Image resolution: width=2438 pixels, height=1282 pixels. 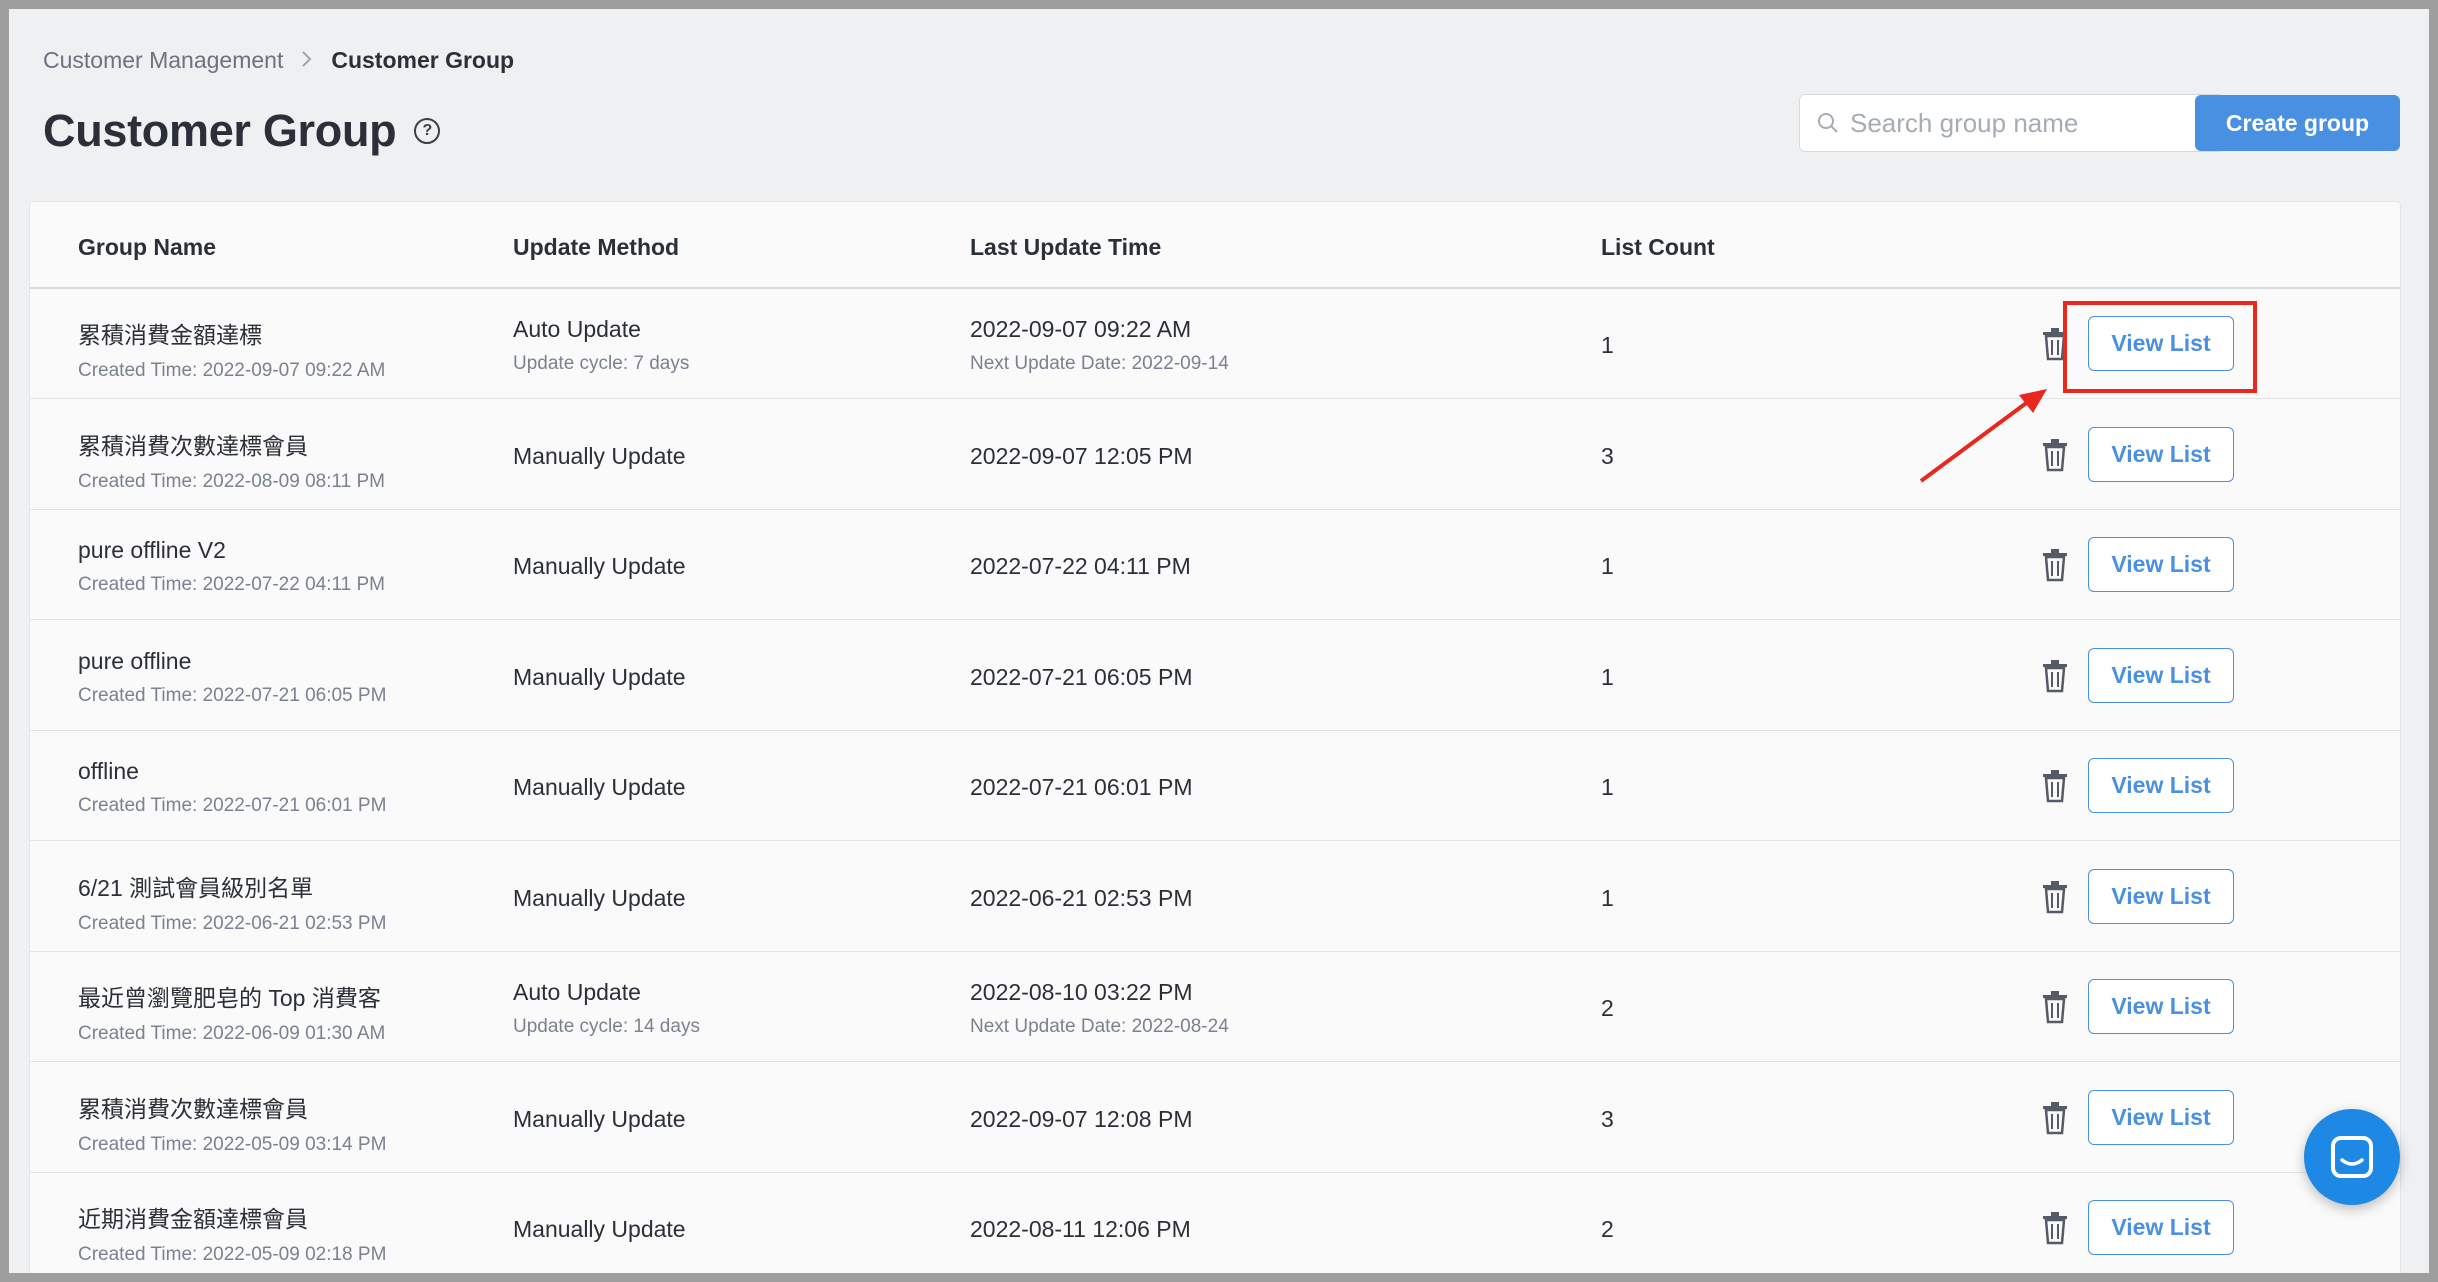 I want to click on update-method-cell: Auto Update Update cycle: 14 days, so click(x=606, y=1008).